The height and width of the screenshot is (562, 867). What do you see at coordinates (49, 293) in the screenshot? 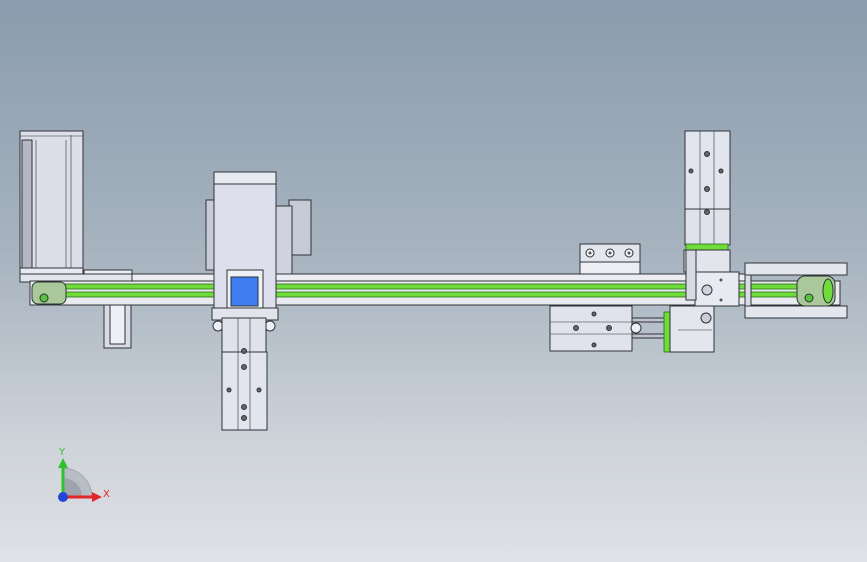
I see `left-pulley` at bounding box center [49, 293].